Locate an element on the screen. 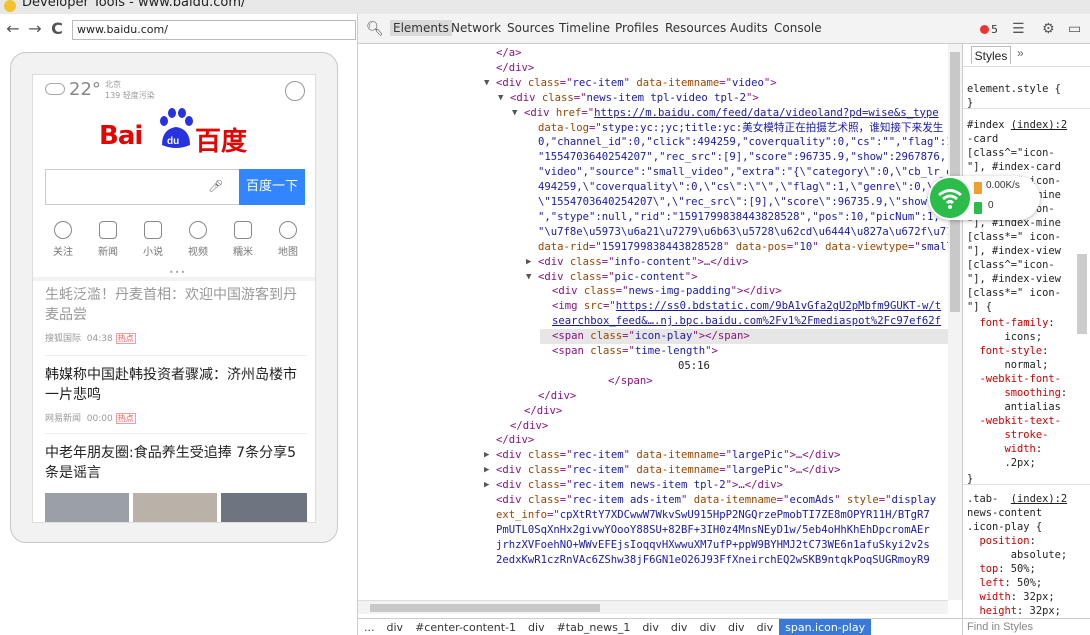  style-rule-line: "], #index-card is located at coordinates (1026, 167).